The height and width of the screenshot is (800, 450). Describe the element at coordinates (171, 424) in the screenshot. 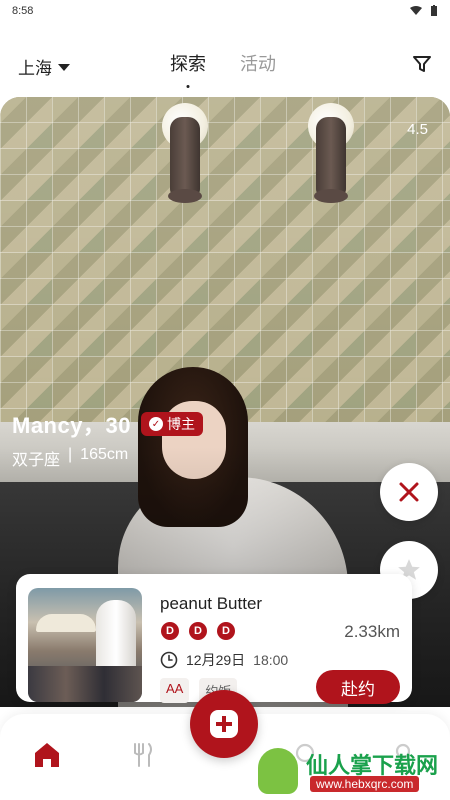

I see `blogger-badge: ✓ 博主` at that location.